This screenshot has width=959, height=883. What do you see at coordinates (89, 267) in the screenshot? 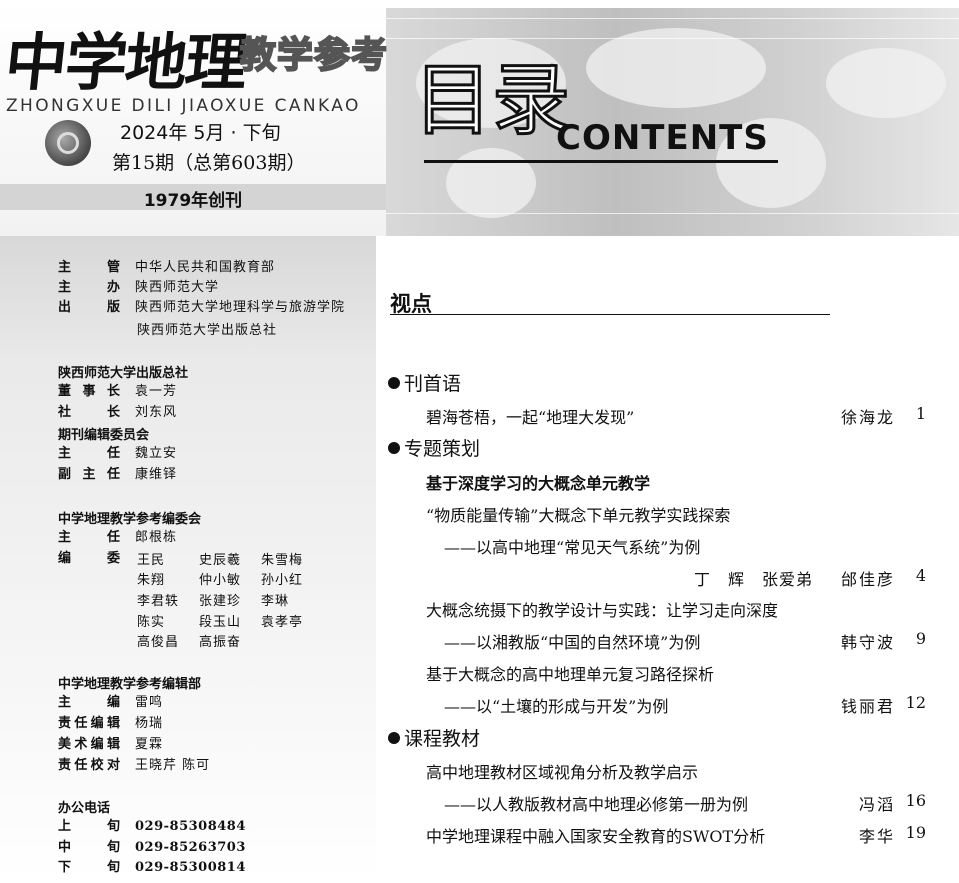
I see `masthead-label: 主管` at bounding box center [89, 267].